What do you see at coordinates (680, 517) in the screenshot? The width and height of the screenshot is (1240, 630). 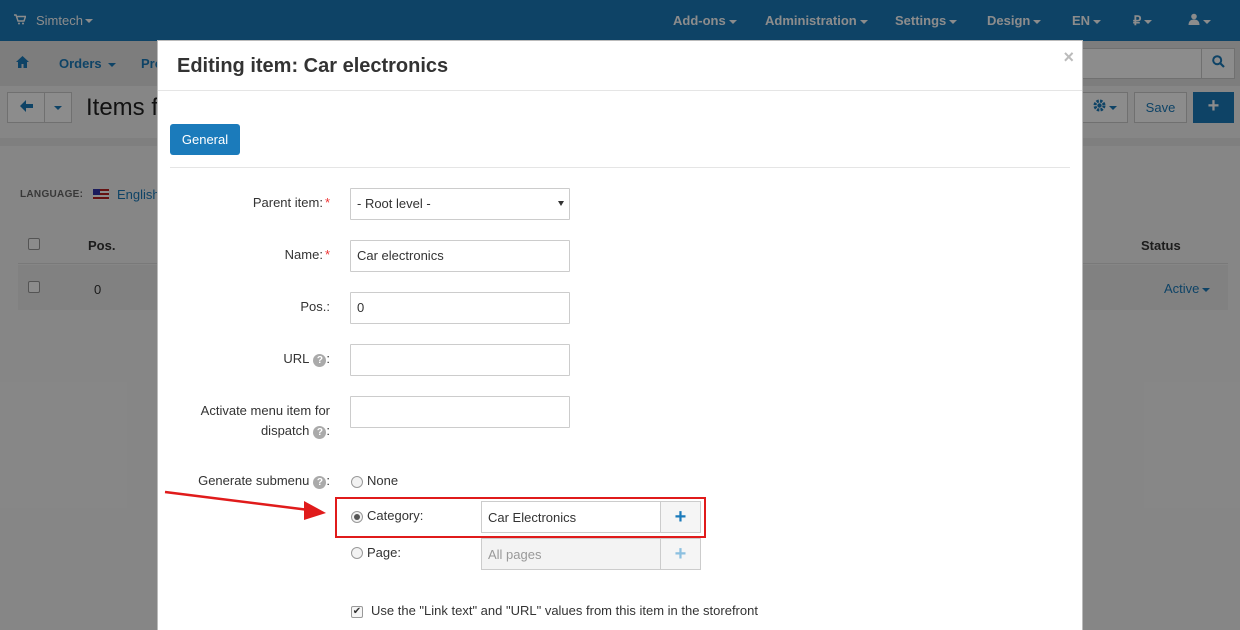 I see `add-category-button: +` at bounding box center [680, 517].